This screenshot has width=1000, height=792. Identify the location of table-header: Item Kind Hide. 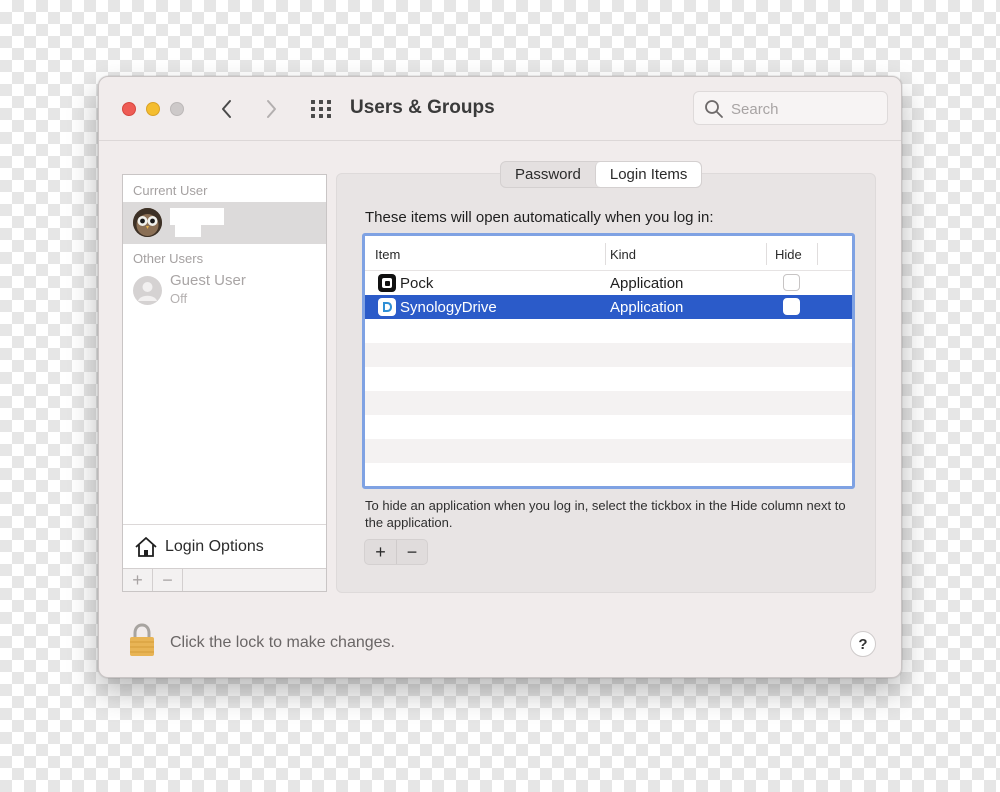
(608, 253).